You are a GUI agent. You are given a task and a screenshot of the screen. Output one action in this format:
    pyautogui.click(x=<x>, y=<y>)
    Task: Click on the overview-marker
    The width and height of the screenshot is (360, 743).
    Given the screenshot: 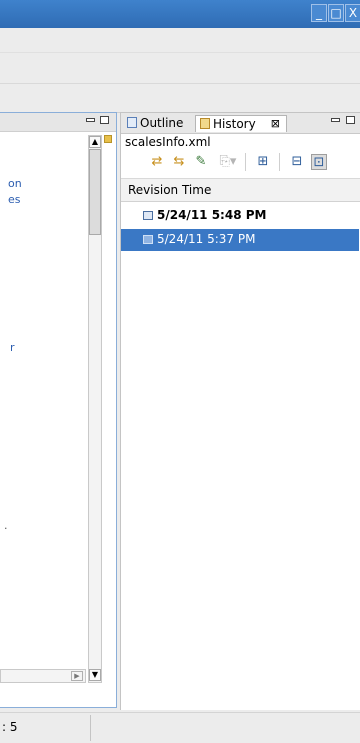 What is the action you would take?
    pyautogui.click(x=108, y=139)
    